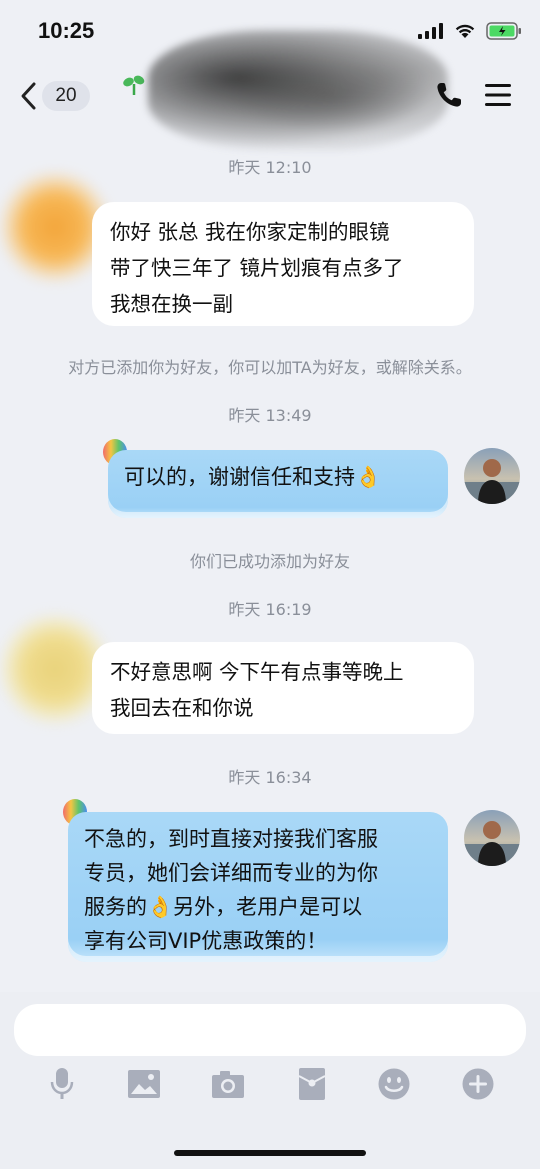 The height and width of the screenshot is (1169, 540). What do you see at coordinates (206, 941) in the screenshot?
I see `message-line: 享有公司VIP优惠政策的！` at bounding box center [206, 941].